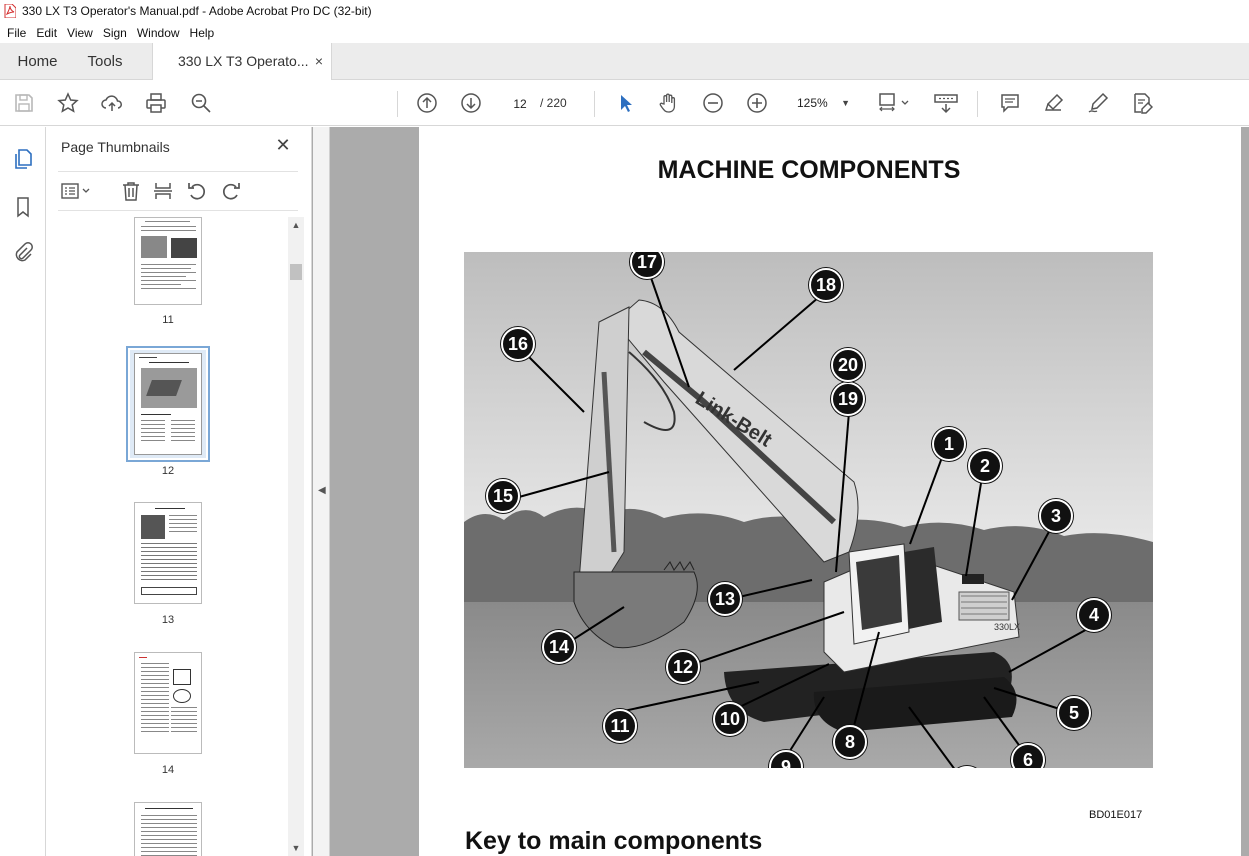 This screenshot has width=1249, height=856. I want to click on page-thumbnail-12-selected, so click(168, 404).